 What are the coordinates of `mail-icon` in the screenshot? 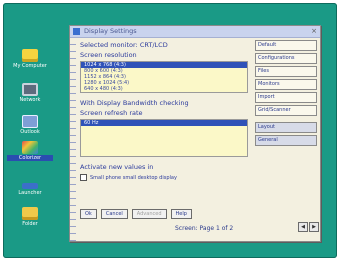 It's located at (30, 121).